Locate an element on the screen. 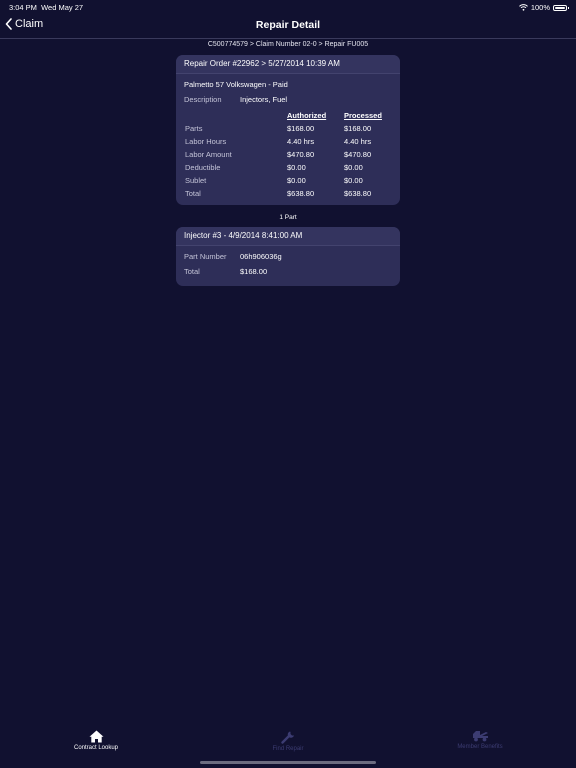 This screenshot has height=768, width=576. wrench-icon is located at coordinates (288, 737).